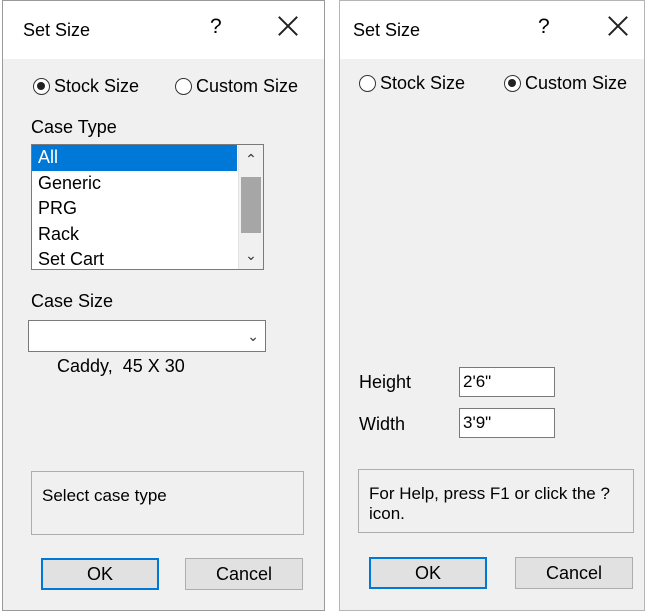 This screenshot has width=647, height=613. What do you see at coordinates (507, 382) in the screenshot?
I see `height-field: 2'6"` at bounding box center [507, 382].